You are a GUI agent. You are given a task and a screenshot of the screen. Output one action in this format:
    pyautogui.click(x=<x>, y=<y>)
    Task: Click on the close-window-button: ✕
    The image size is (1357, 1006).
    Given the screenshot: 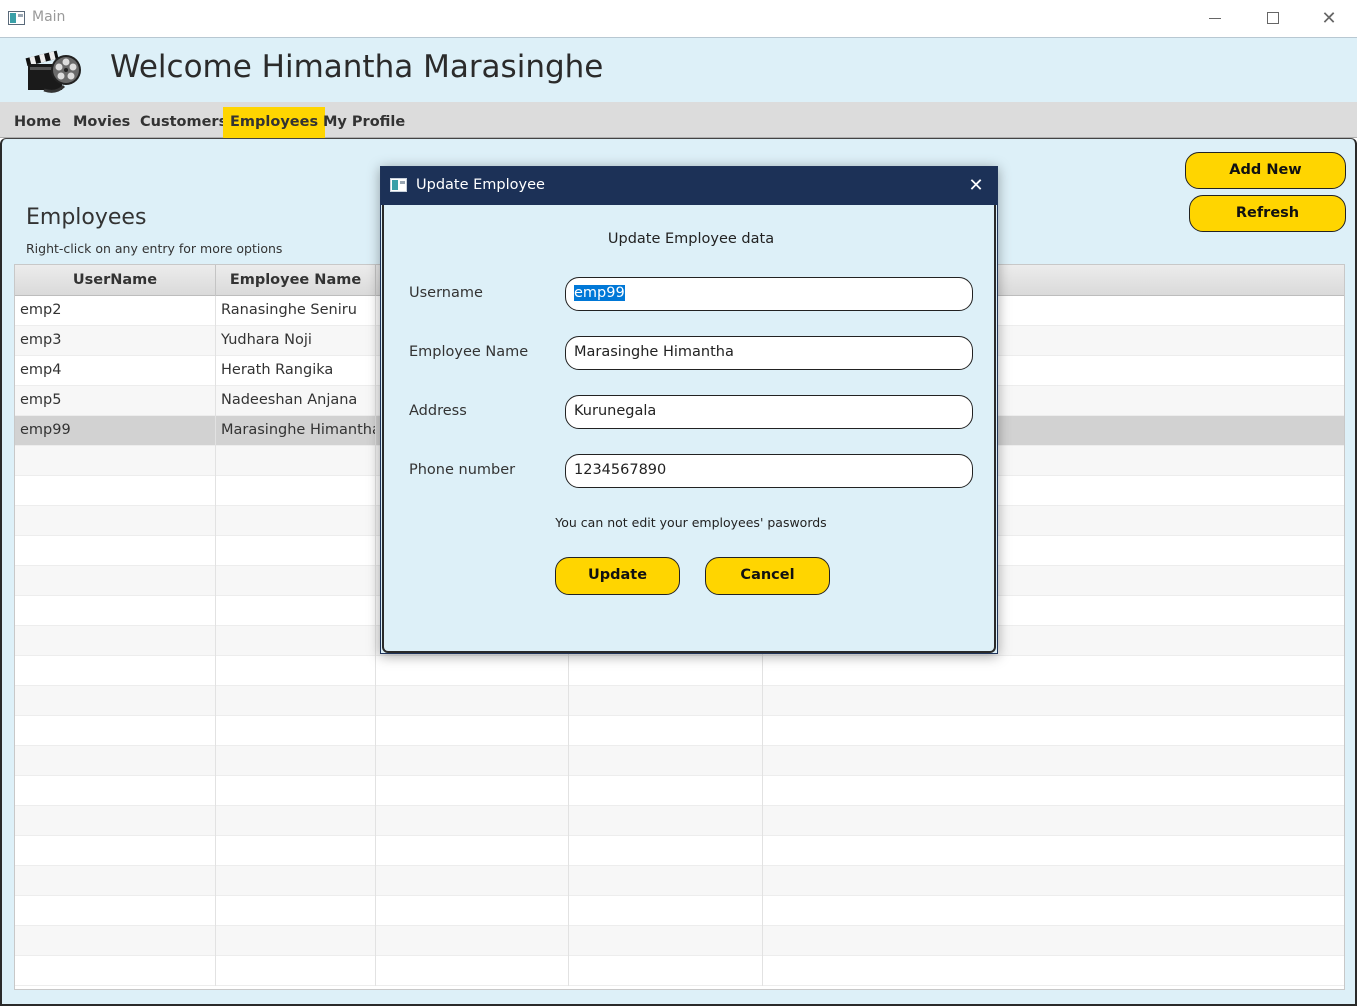 What is the action you would take?
    pyautogui.click(x=1328, y=18)
    